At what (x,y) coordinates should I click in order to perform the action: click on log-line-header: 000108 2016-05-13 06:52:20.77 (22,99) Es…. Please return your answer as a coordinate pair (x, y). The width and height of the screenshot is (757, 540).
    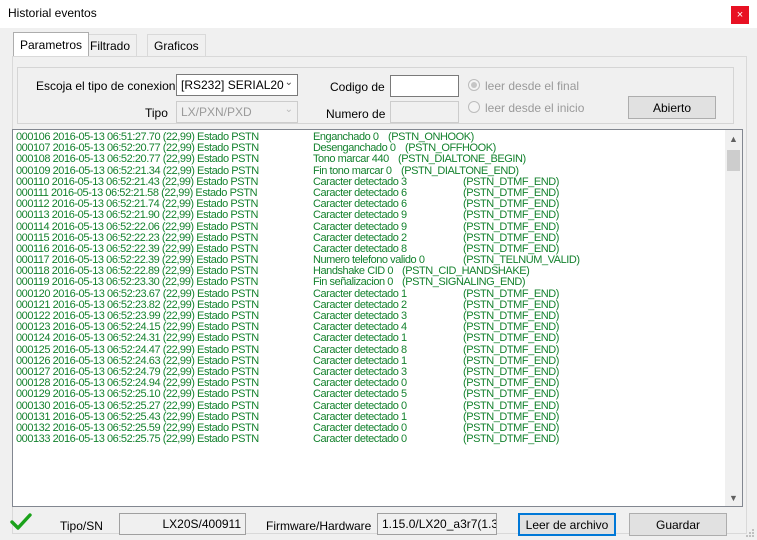
    Looking at the image, I should click on (137, 159).